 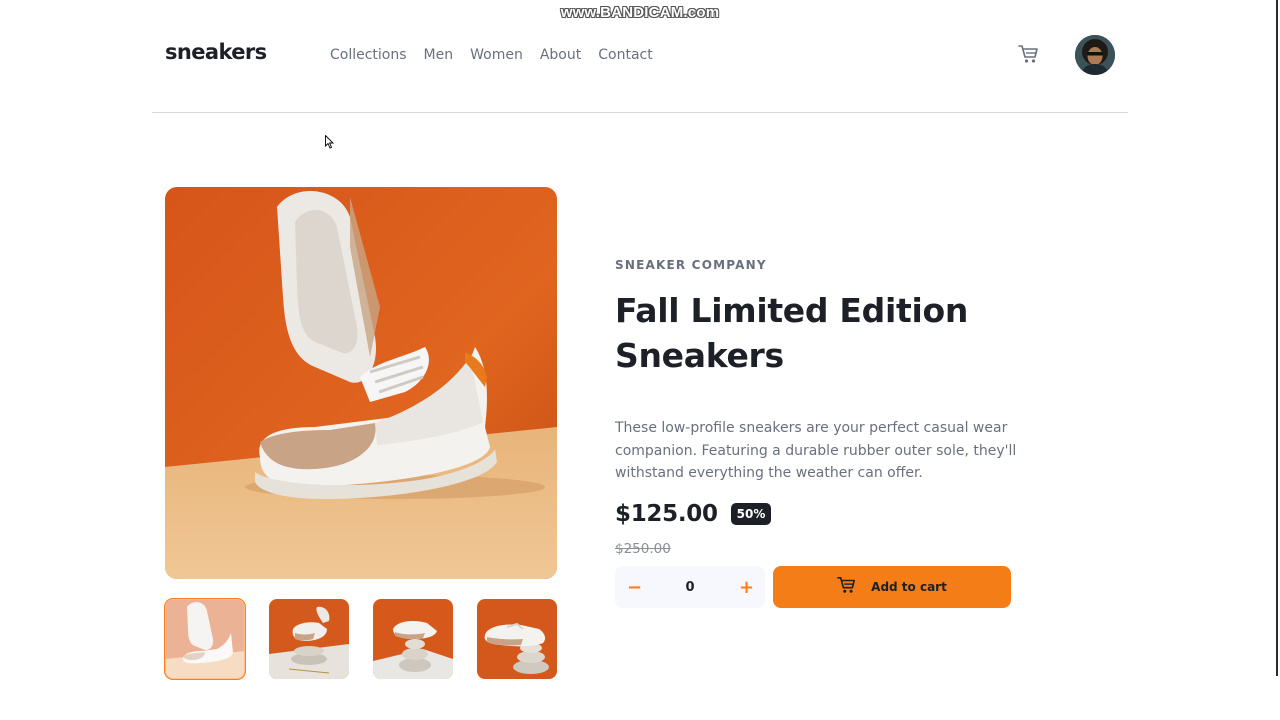 What do you see at coordinates (751, 513) in the screenshot?
I see `discount-badge: 50%` at bounding box center [751, 513].